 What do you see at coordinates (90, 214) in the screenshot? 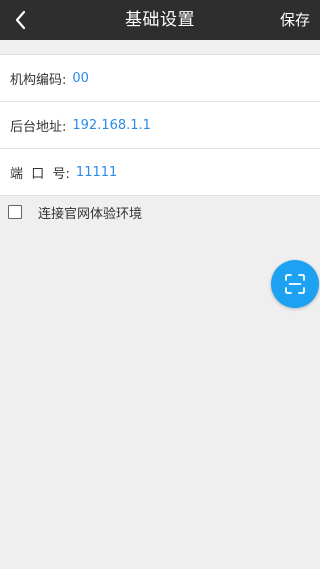
I see `experience-label: 连接官网体验环境` at bounding box center [90, 214].